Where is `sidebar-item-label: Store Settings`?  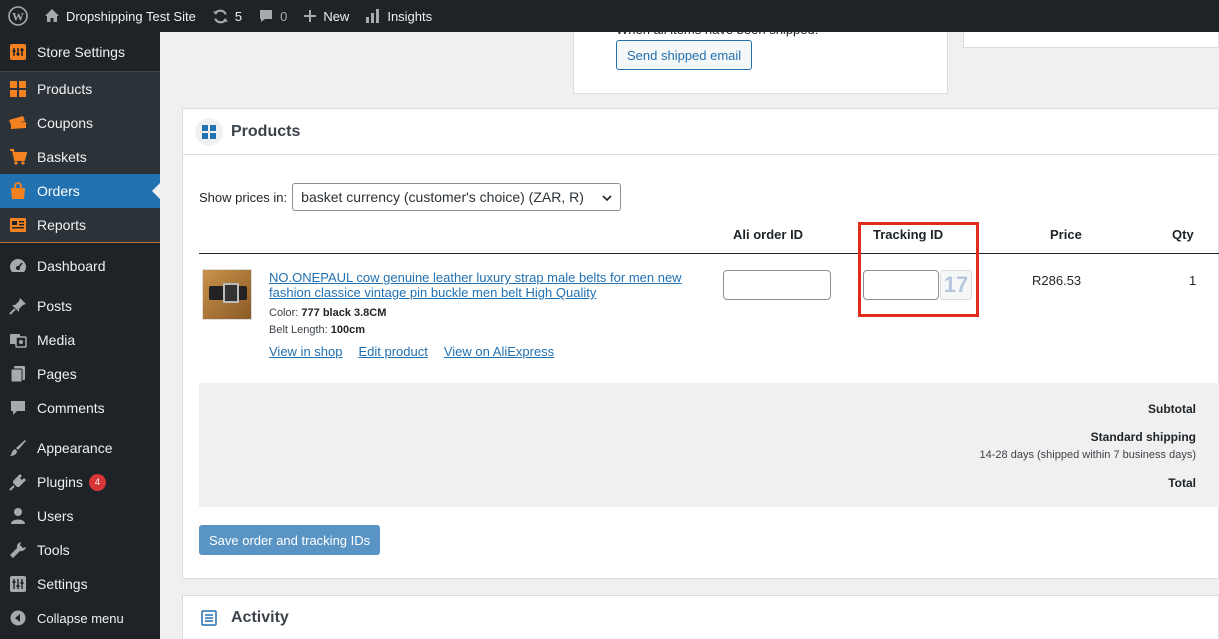
sidebar-item-label: Store Settings is located at coordinates (81, 51).